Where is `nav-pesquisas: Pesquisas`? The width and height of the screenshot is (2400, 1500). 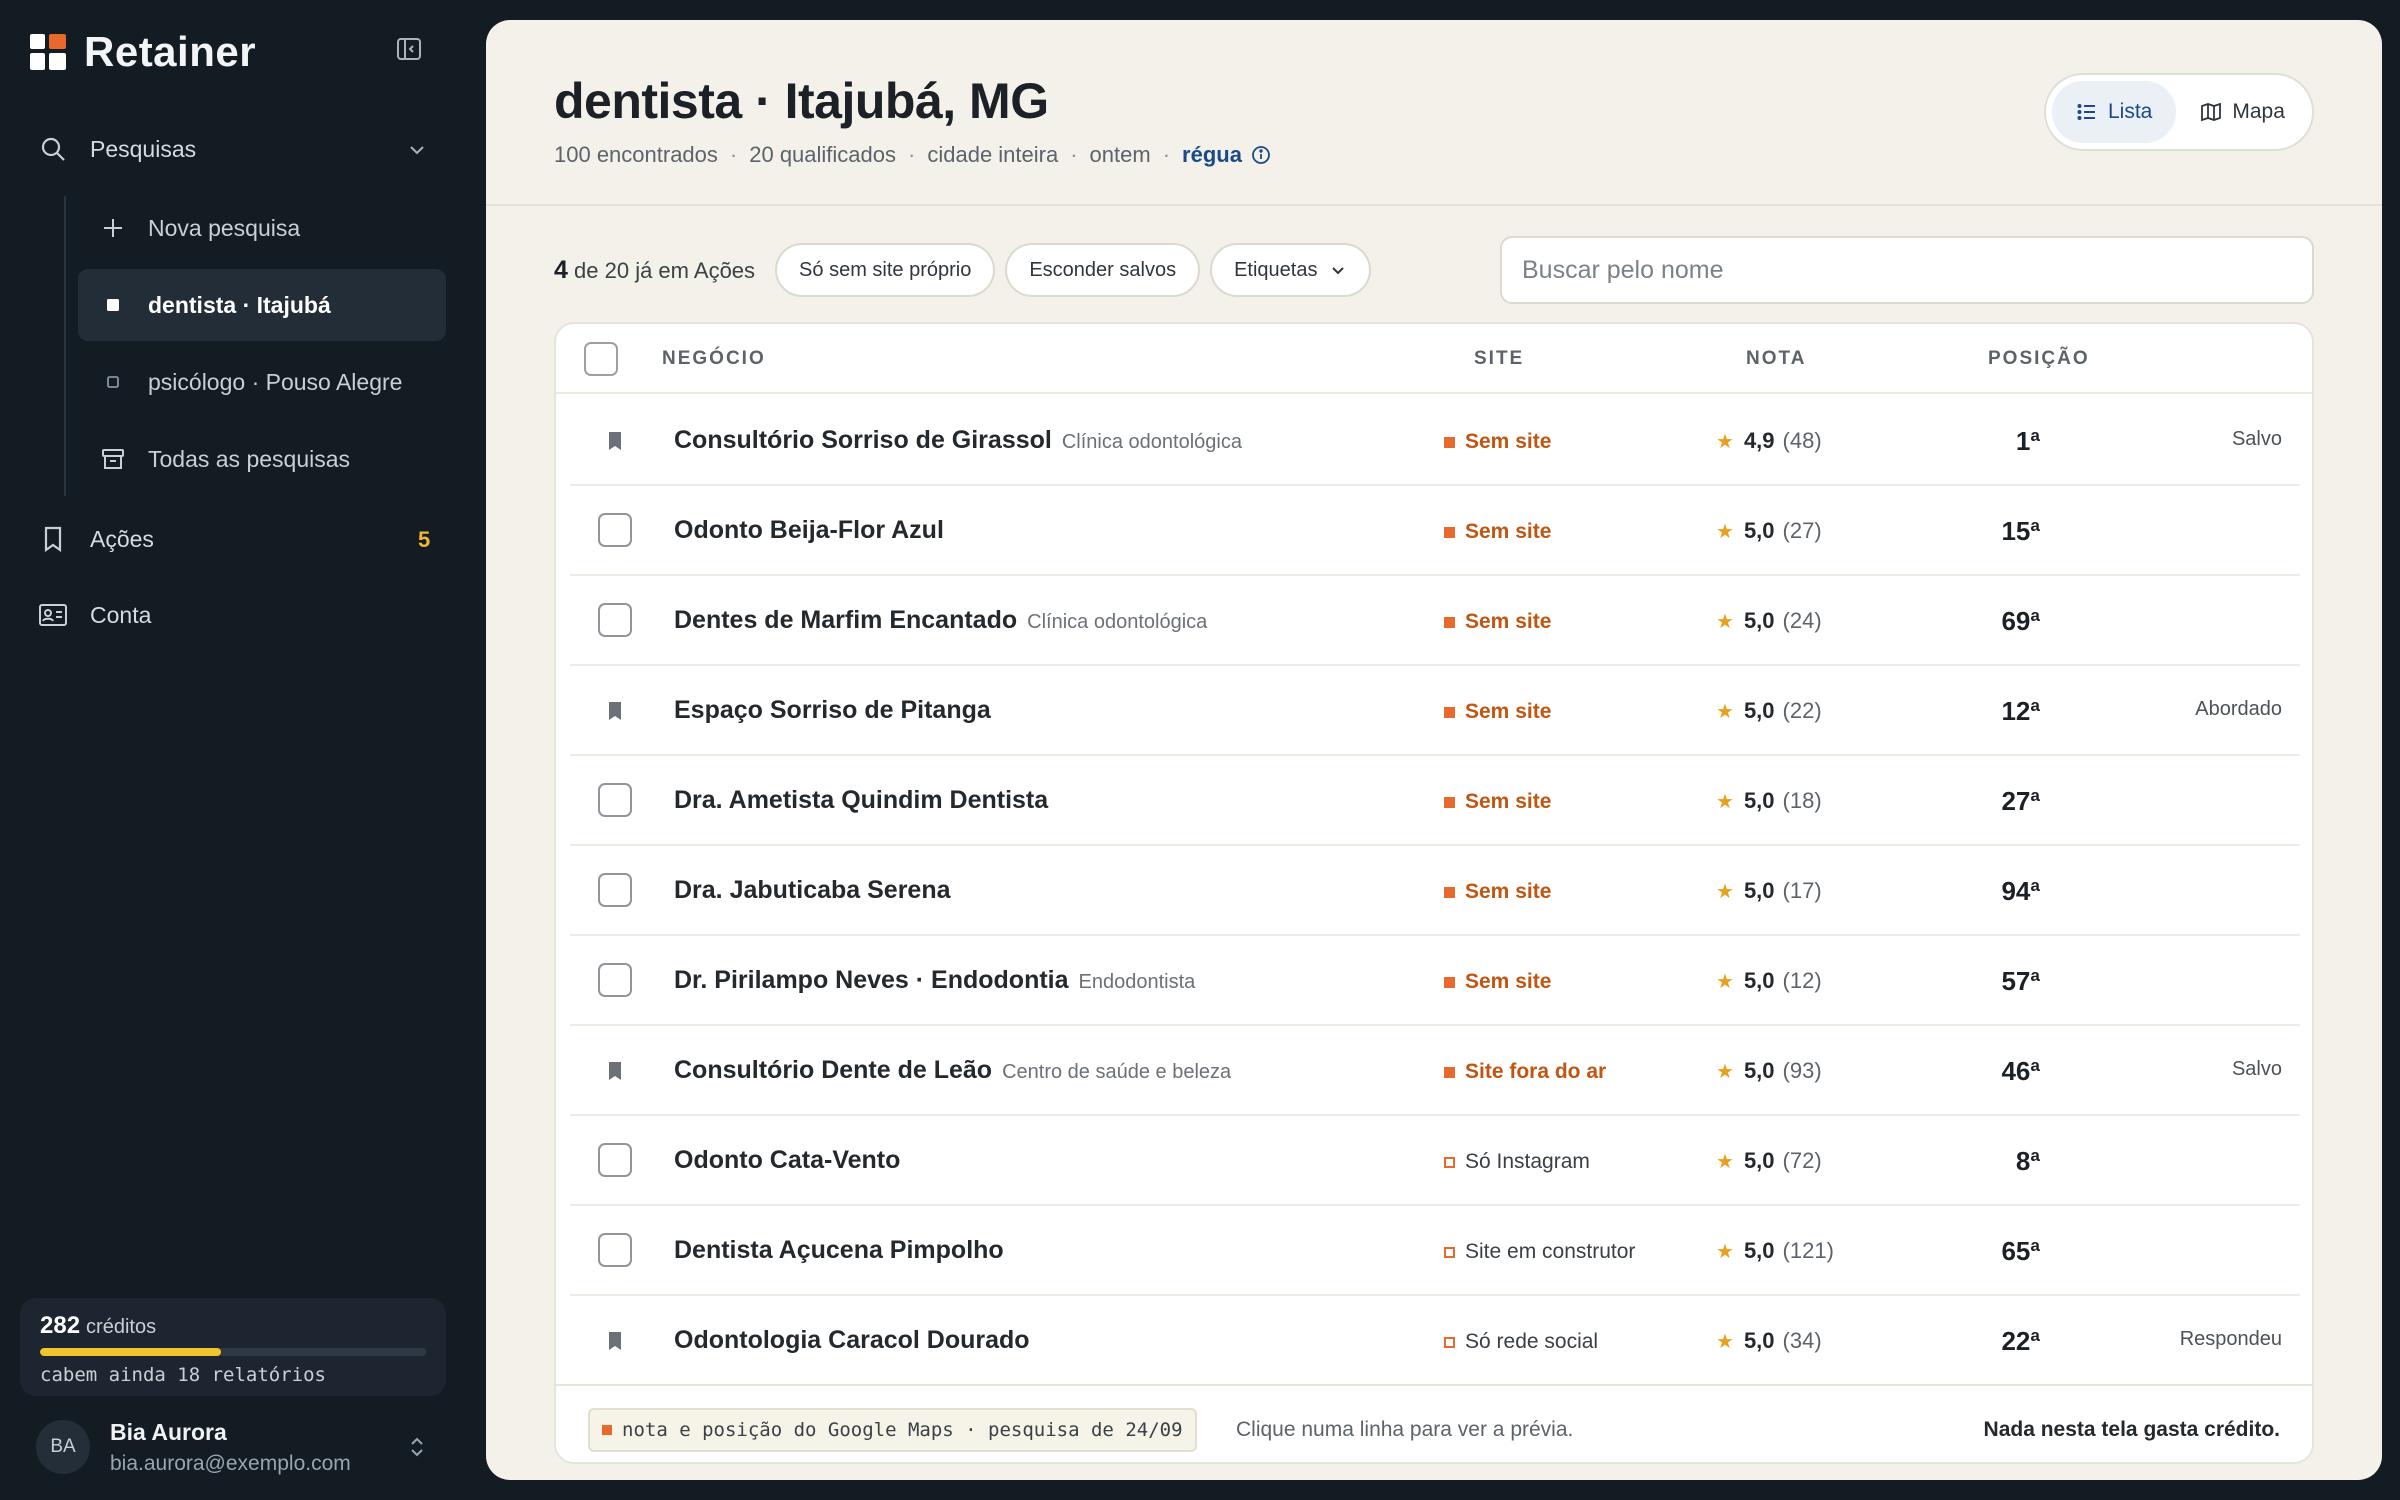
nav-pesquisas: Pesquisas is located at coordinates (117, 149).